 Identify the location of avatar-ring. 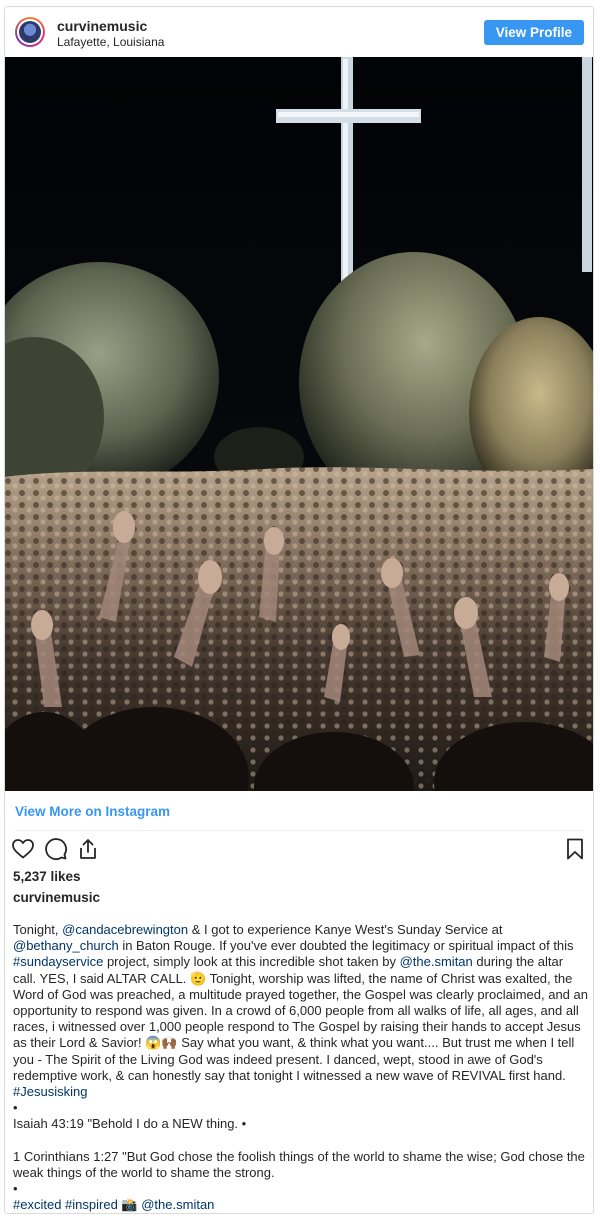
(30, 32).